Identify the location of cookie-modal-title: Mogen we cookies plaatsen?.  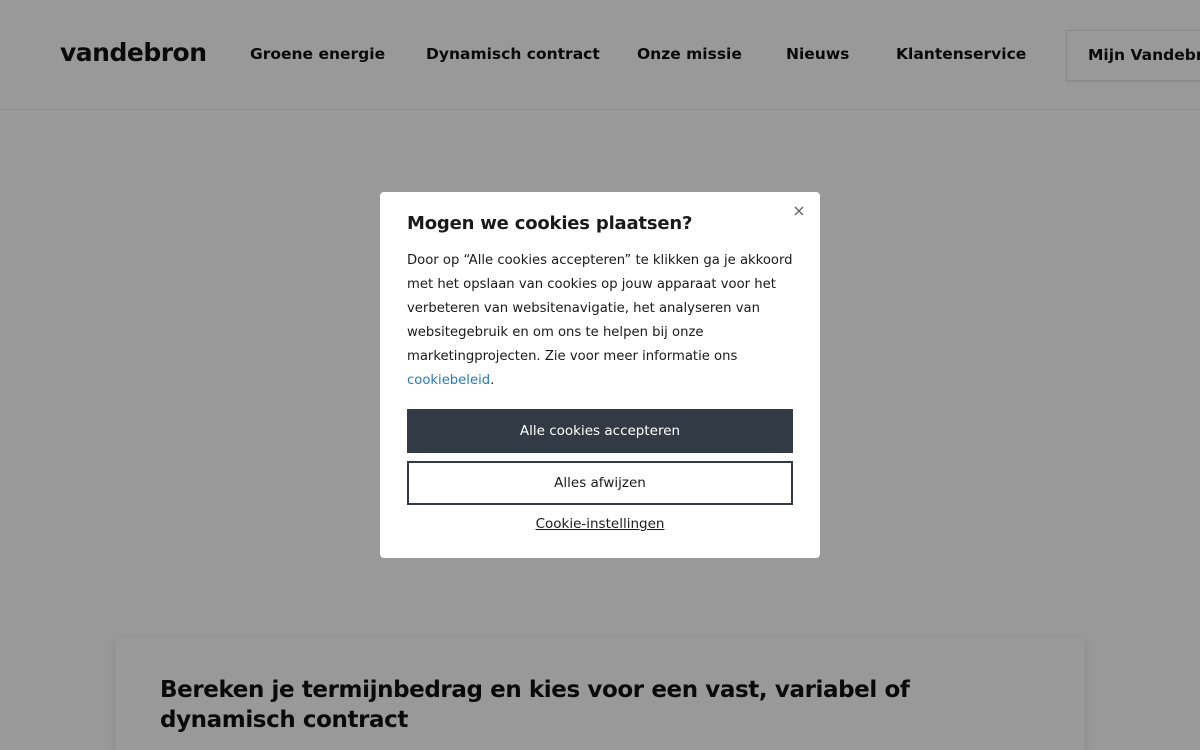
(550, 223).